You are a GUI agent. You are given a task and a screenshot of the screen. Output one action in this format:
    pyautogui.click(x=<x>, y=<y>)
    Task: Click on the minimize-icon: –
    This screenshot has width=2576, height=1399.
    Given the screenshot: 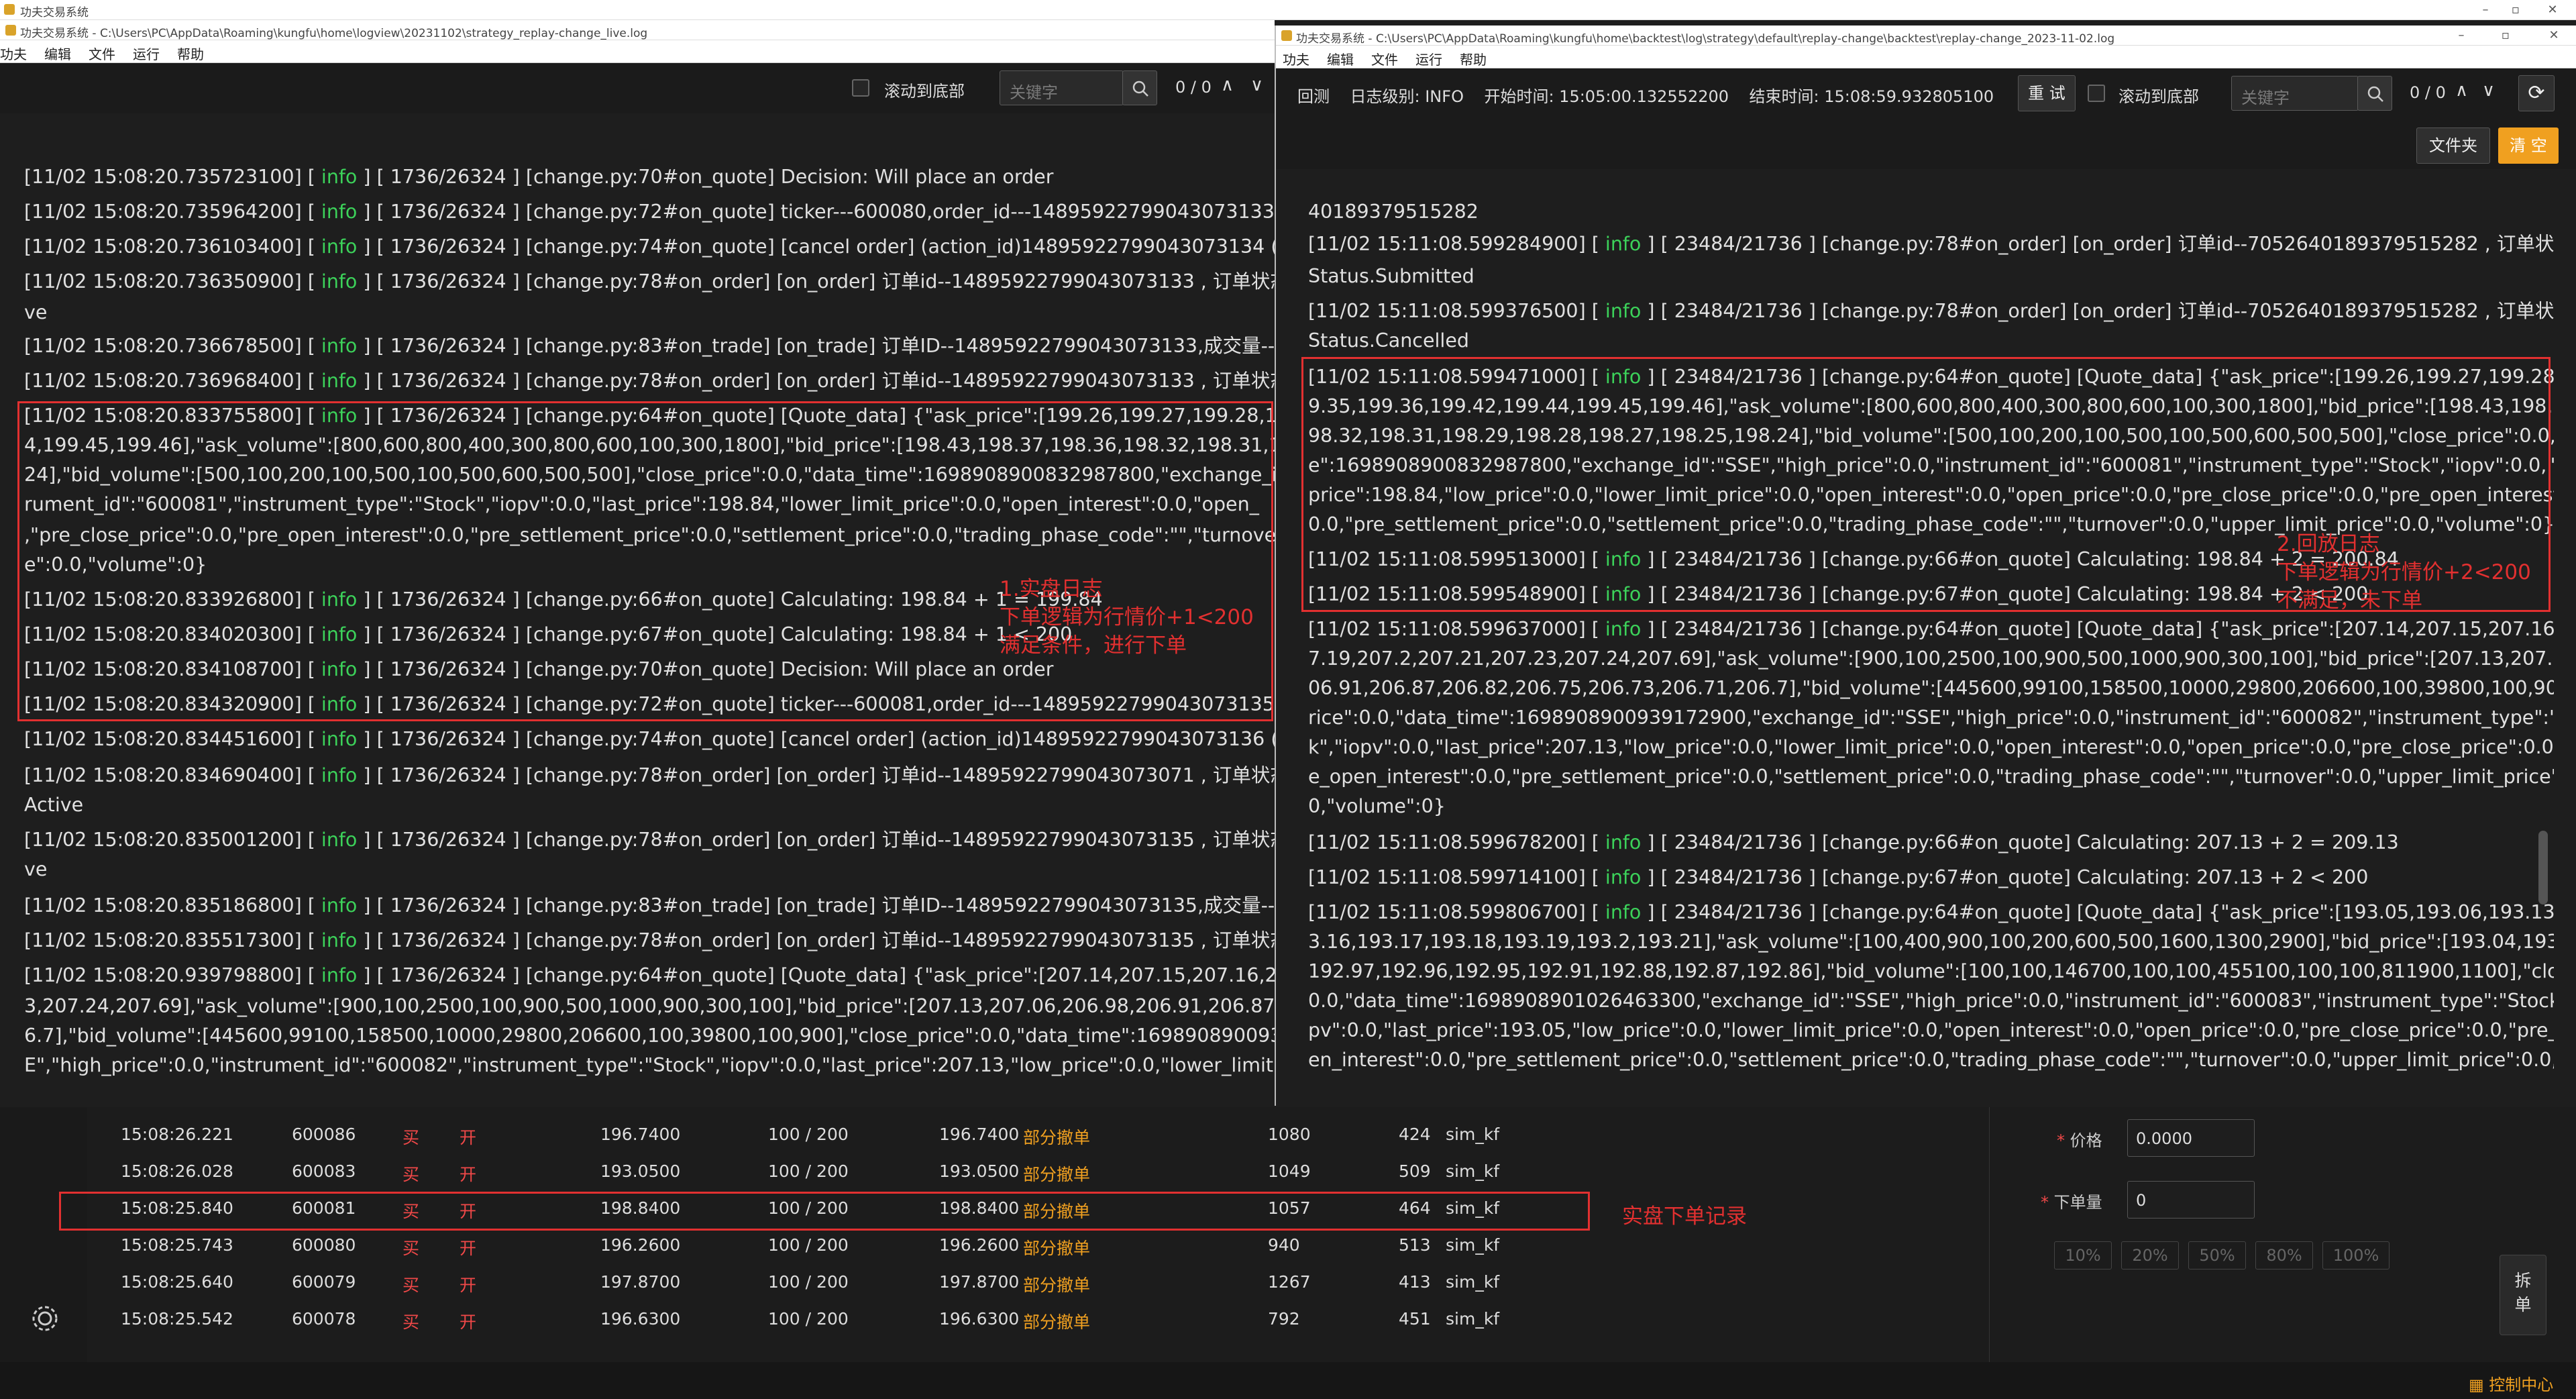 What is the action you would take?
    pyautogui.click(x=2461, y=35)
    